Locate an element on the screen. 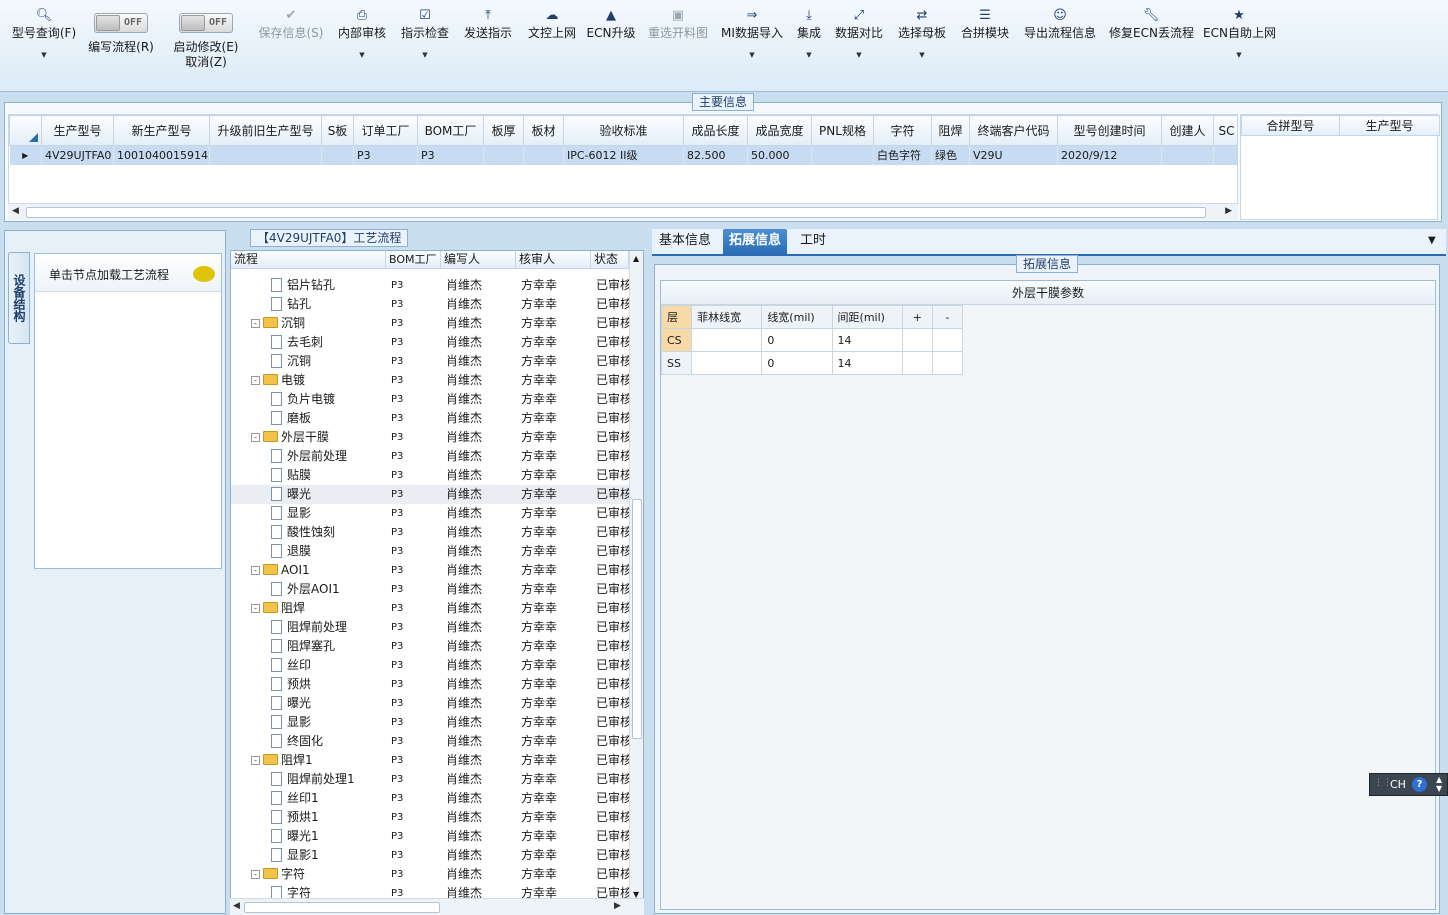 This screenshot has width=1448, height=915. integrate-button: ⤓ 集成 ▼ is located at coordinates (809, 46).